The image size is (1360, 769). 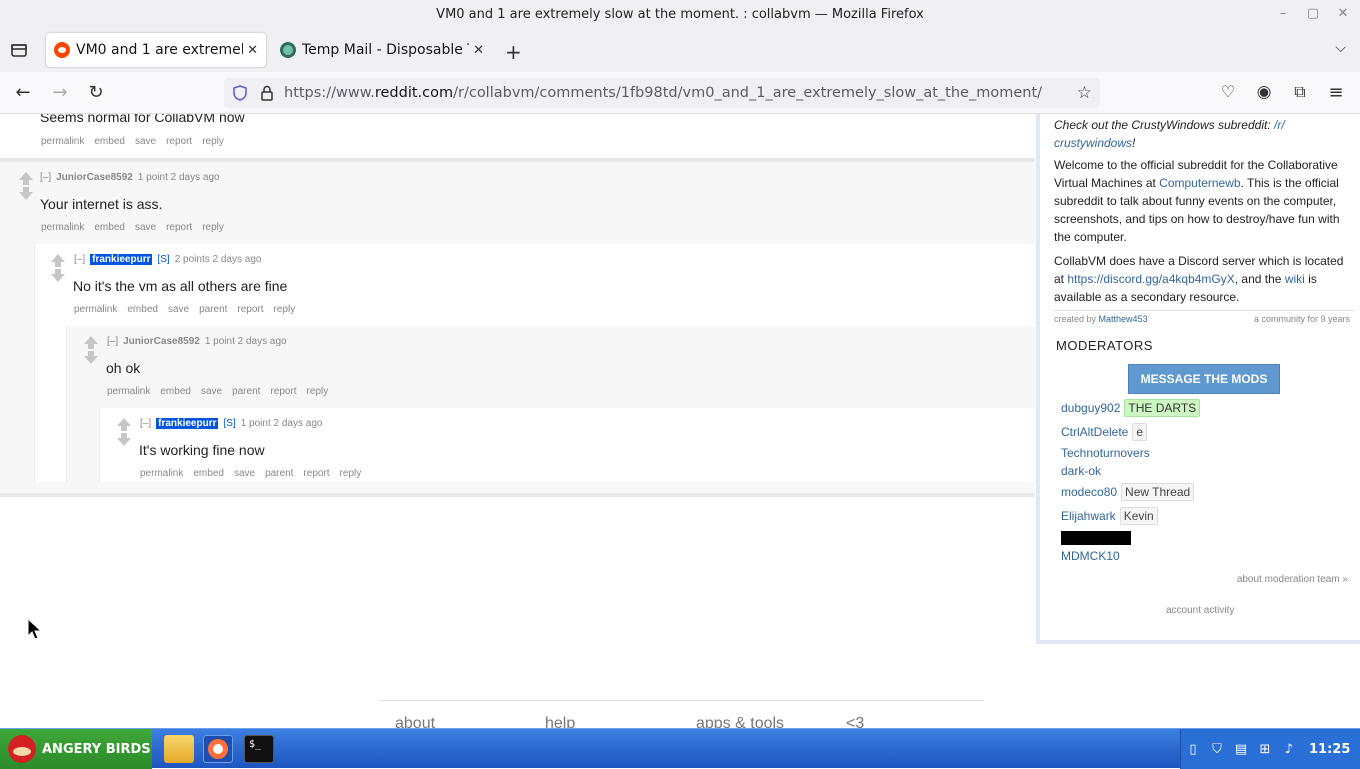 I want to click on pocket-icon: ♡, so click(x=1228, y=91).